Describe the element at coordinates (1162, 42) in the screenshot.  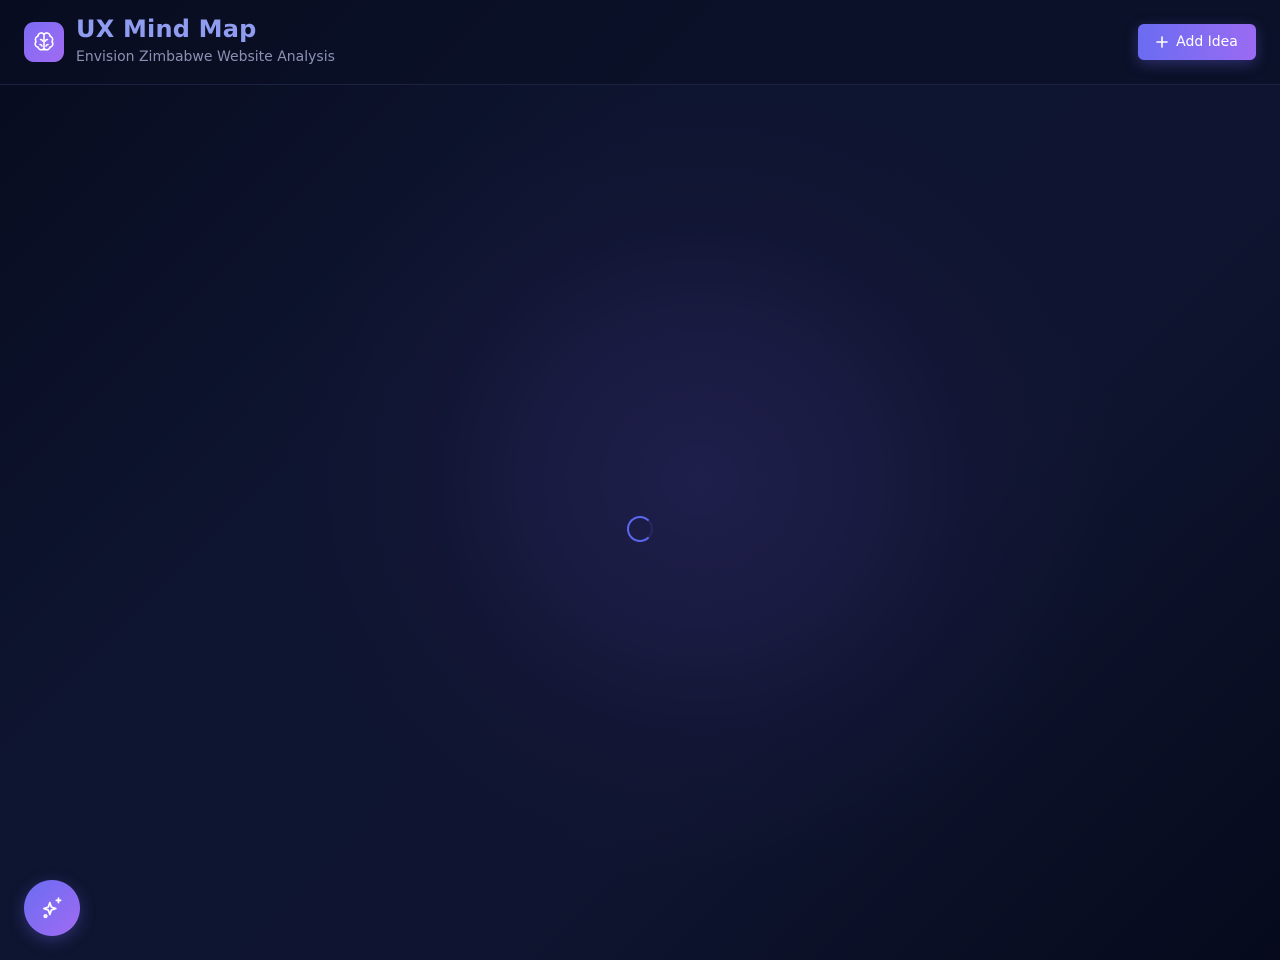
I see `plus-icon` at that location.